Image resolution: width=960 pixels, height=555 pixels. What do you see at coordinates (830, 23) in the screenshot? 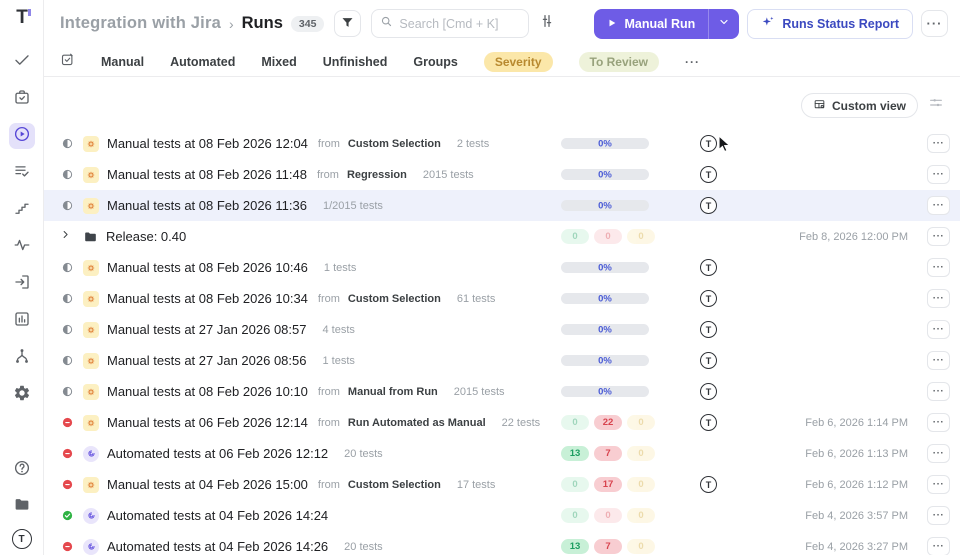
I see `runs-status-report-button: Runs Status Report` at bounding box center [830, 23].